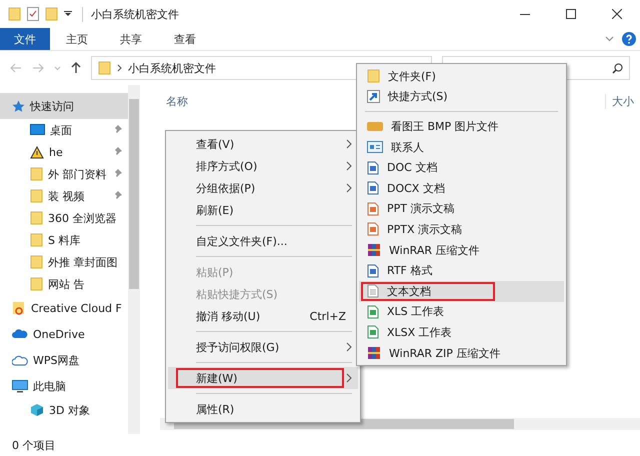  I want to click on maximize-icon, so click(571, 14).